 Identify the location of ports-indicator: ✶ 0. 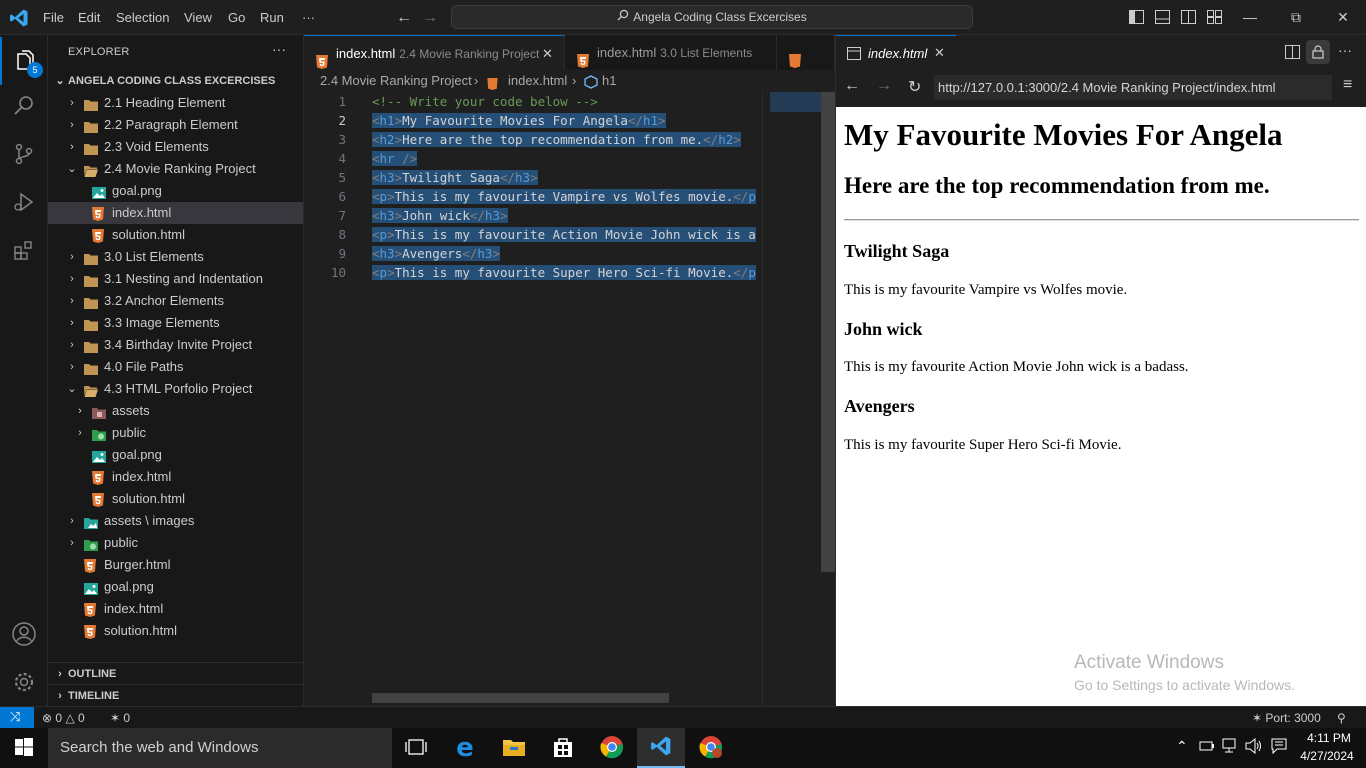
(120, 718).